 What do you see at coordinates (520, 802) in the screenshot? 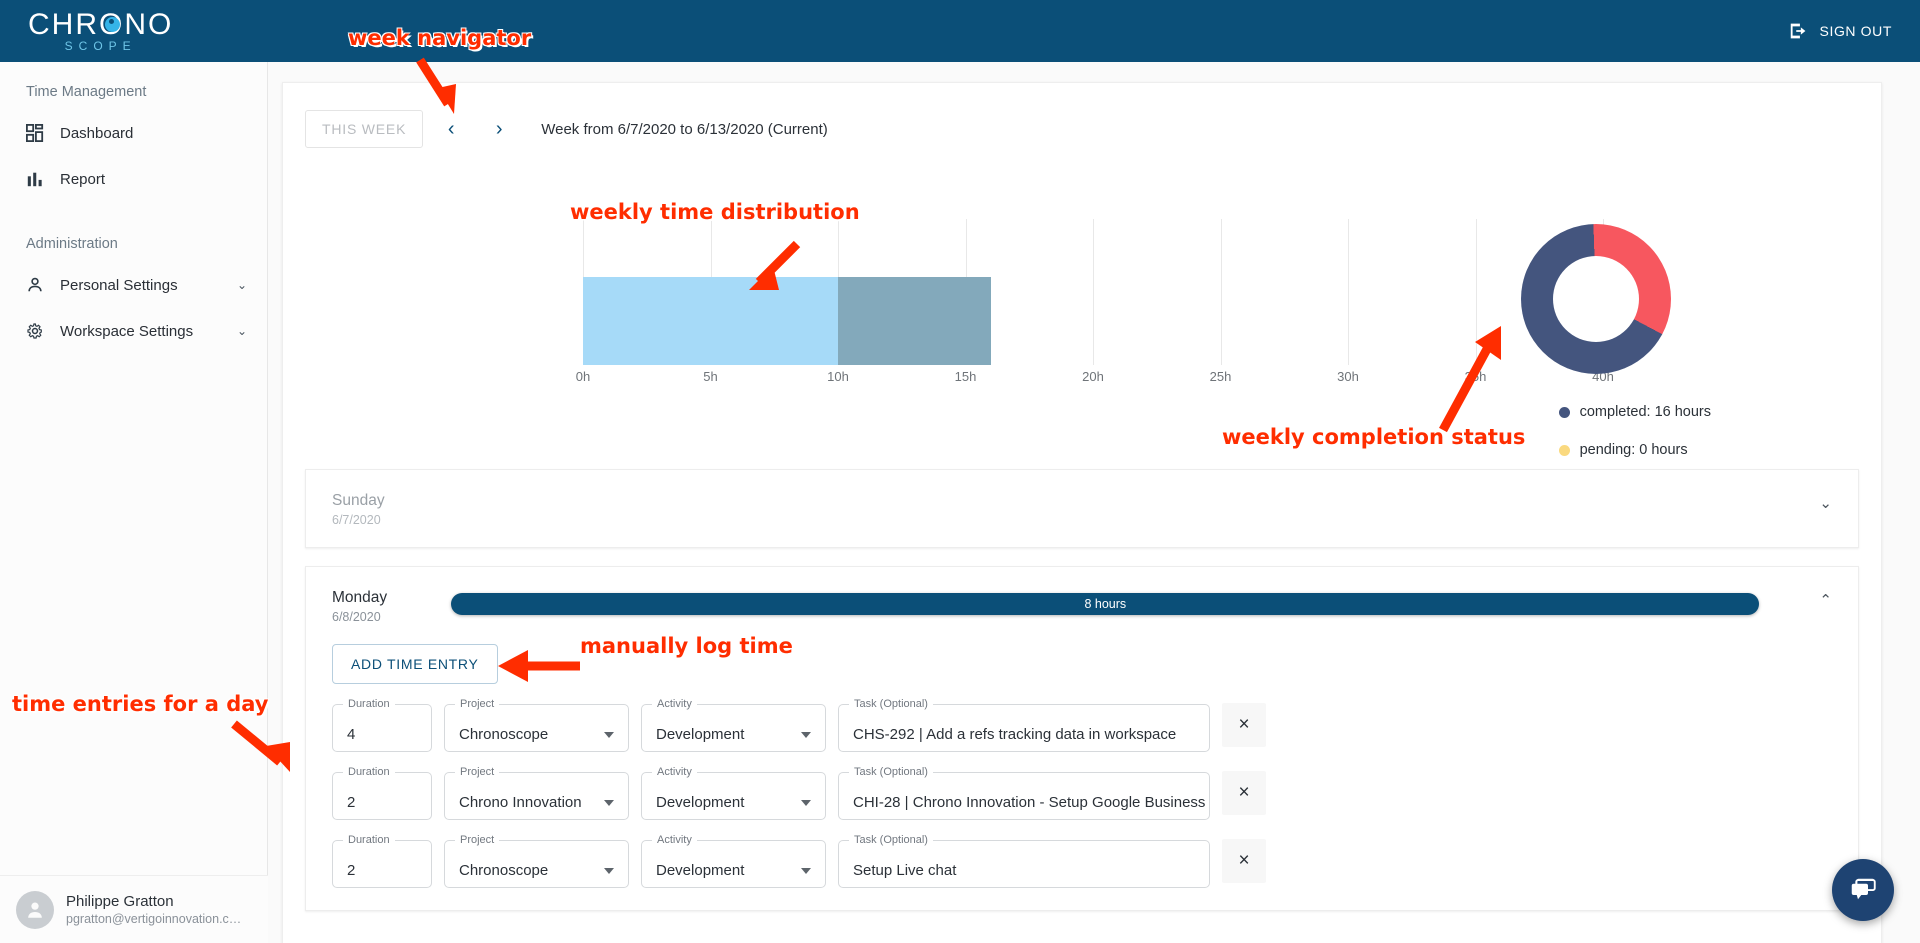
I see `project-select-value: Chrono Innovation` at bounding box center [520, 802].